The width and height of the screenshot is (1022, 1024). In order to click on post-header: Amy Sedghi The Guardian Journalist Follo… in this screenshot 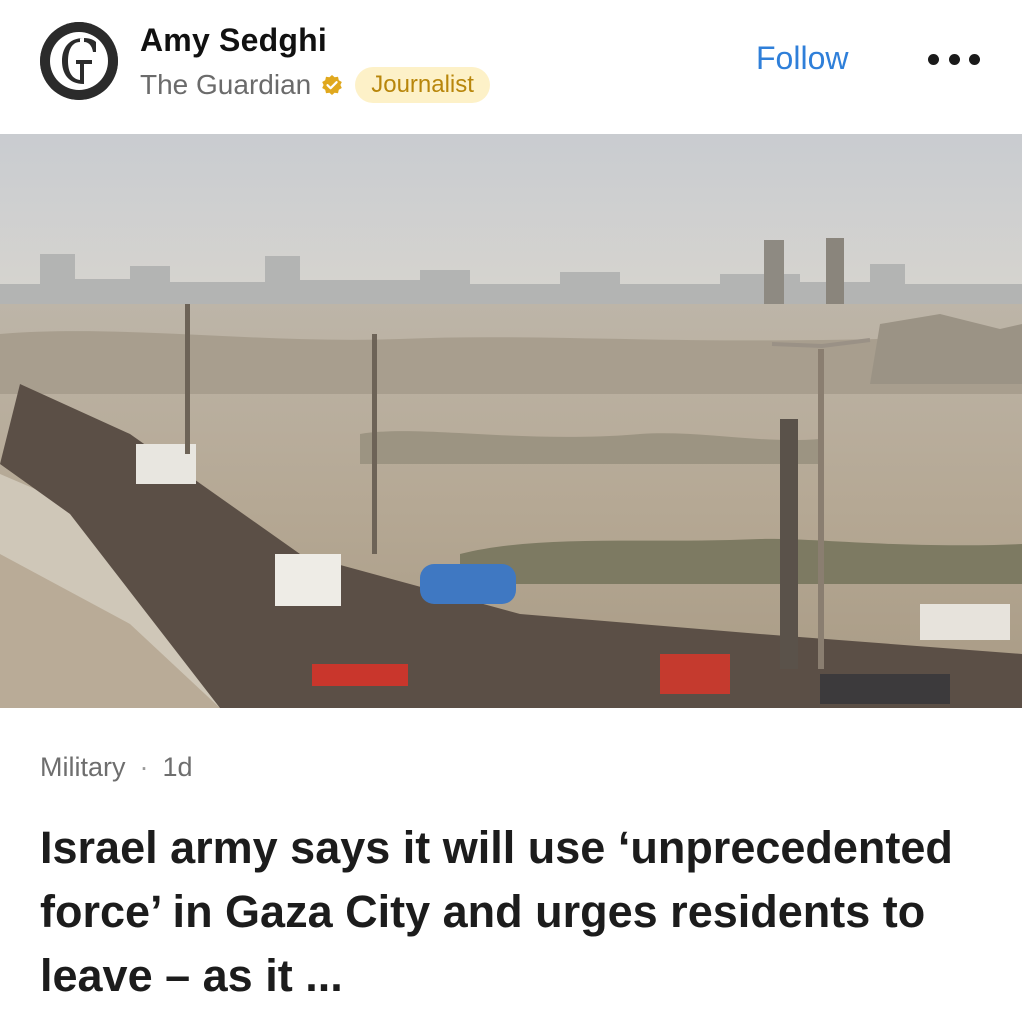, I will do `click(511, 67)`.